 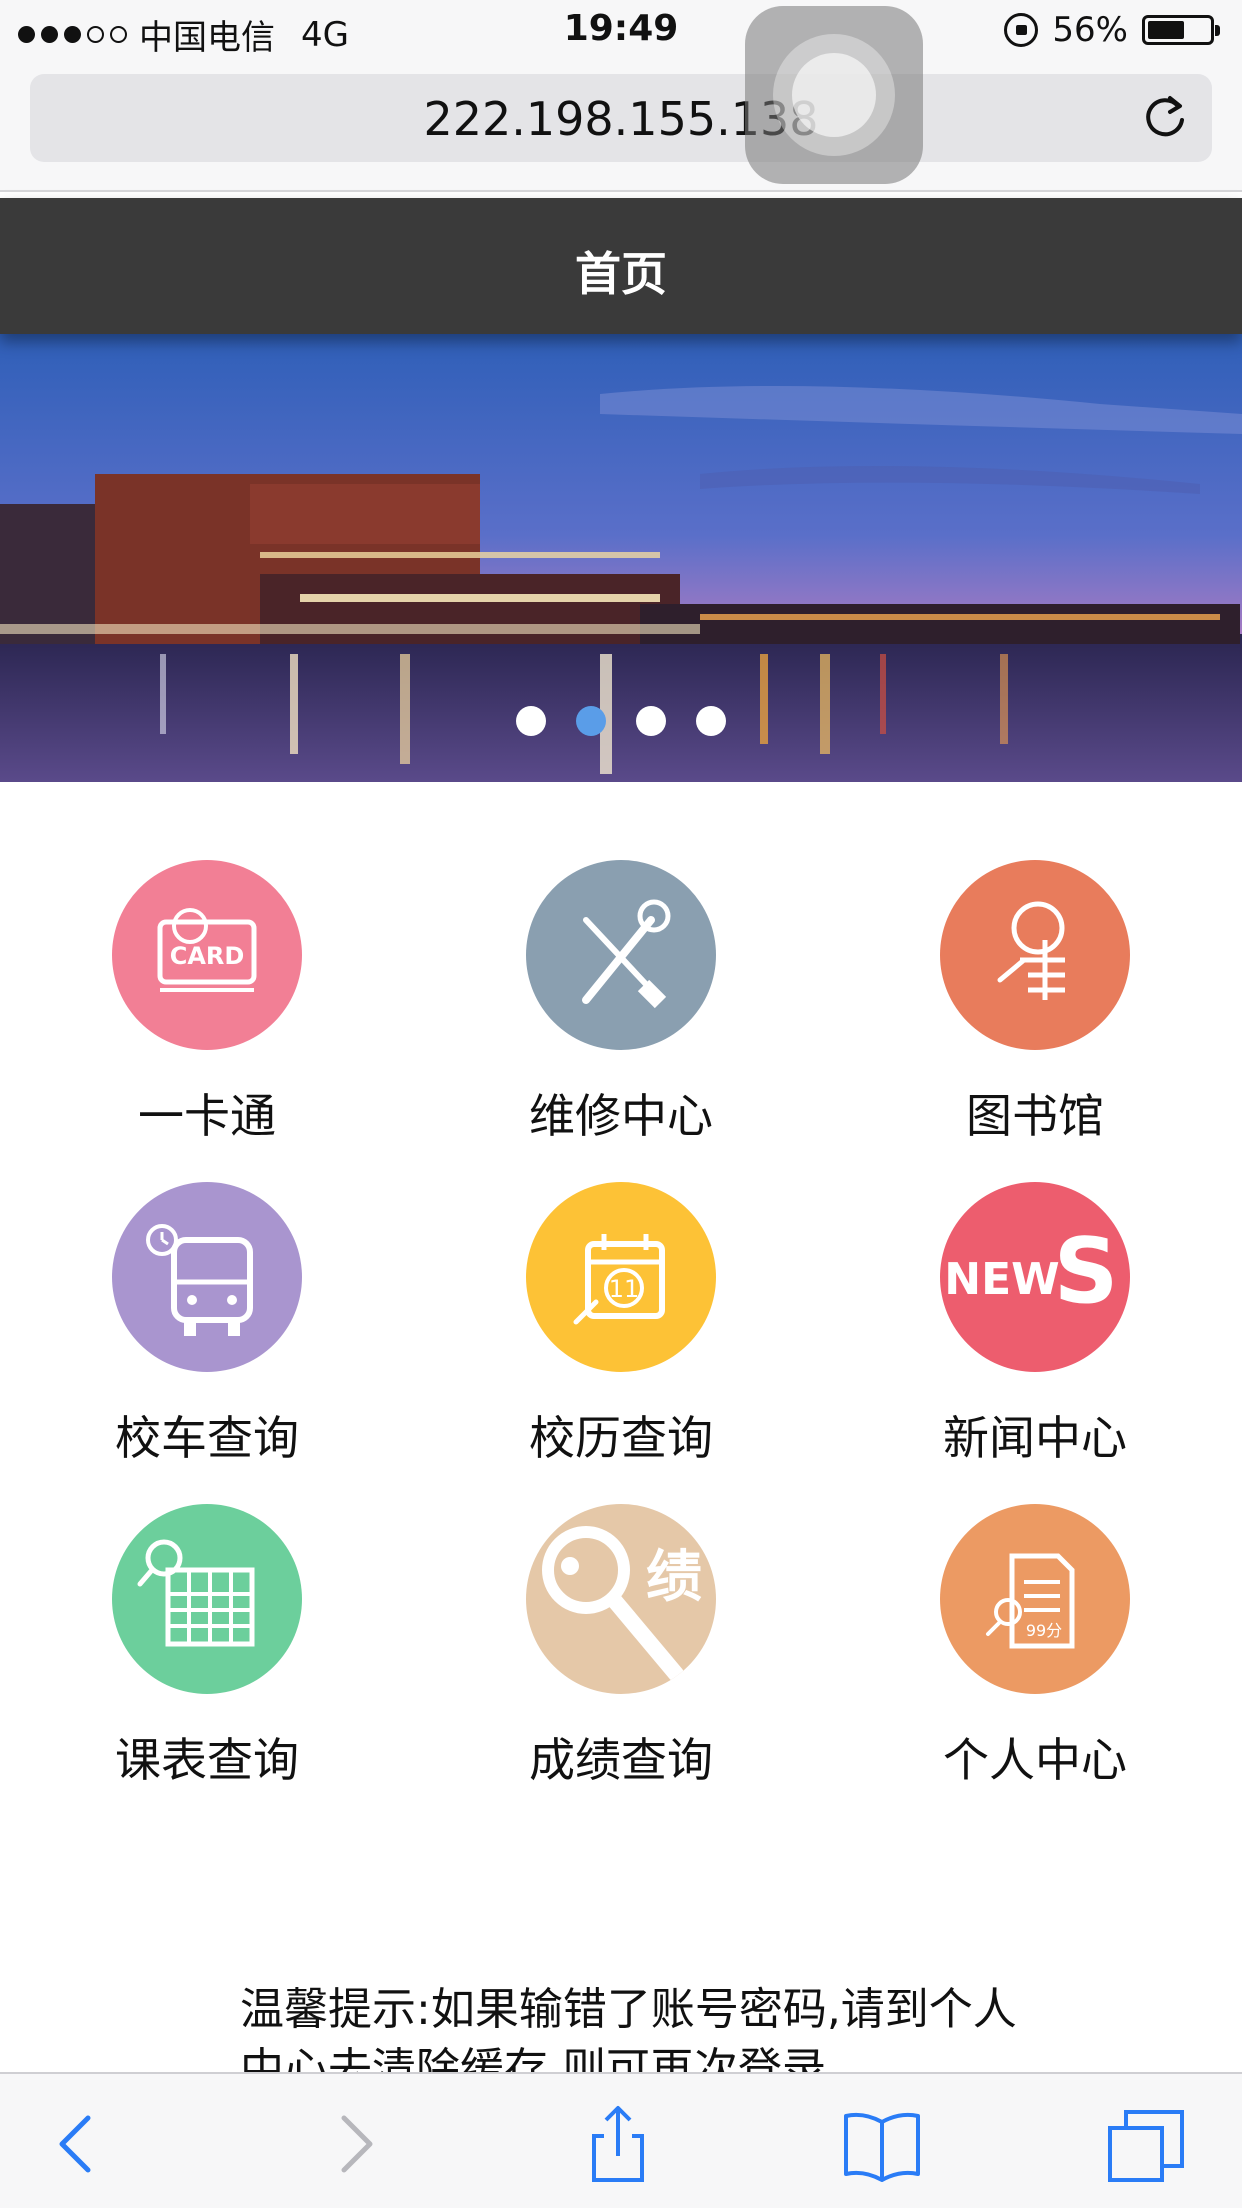 I want to click on page-header: 首页, so click(x=621, y=266).